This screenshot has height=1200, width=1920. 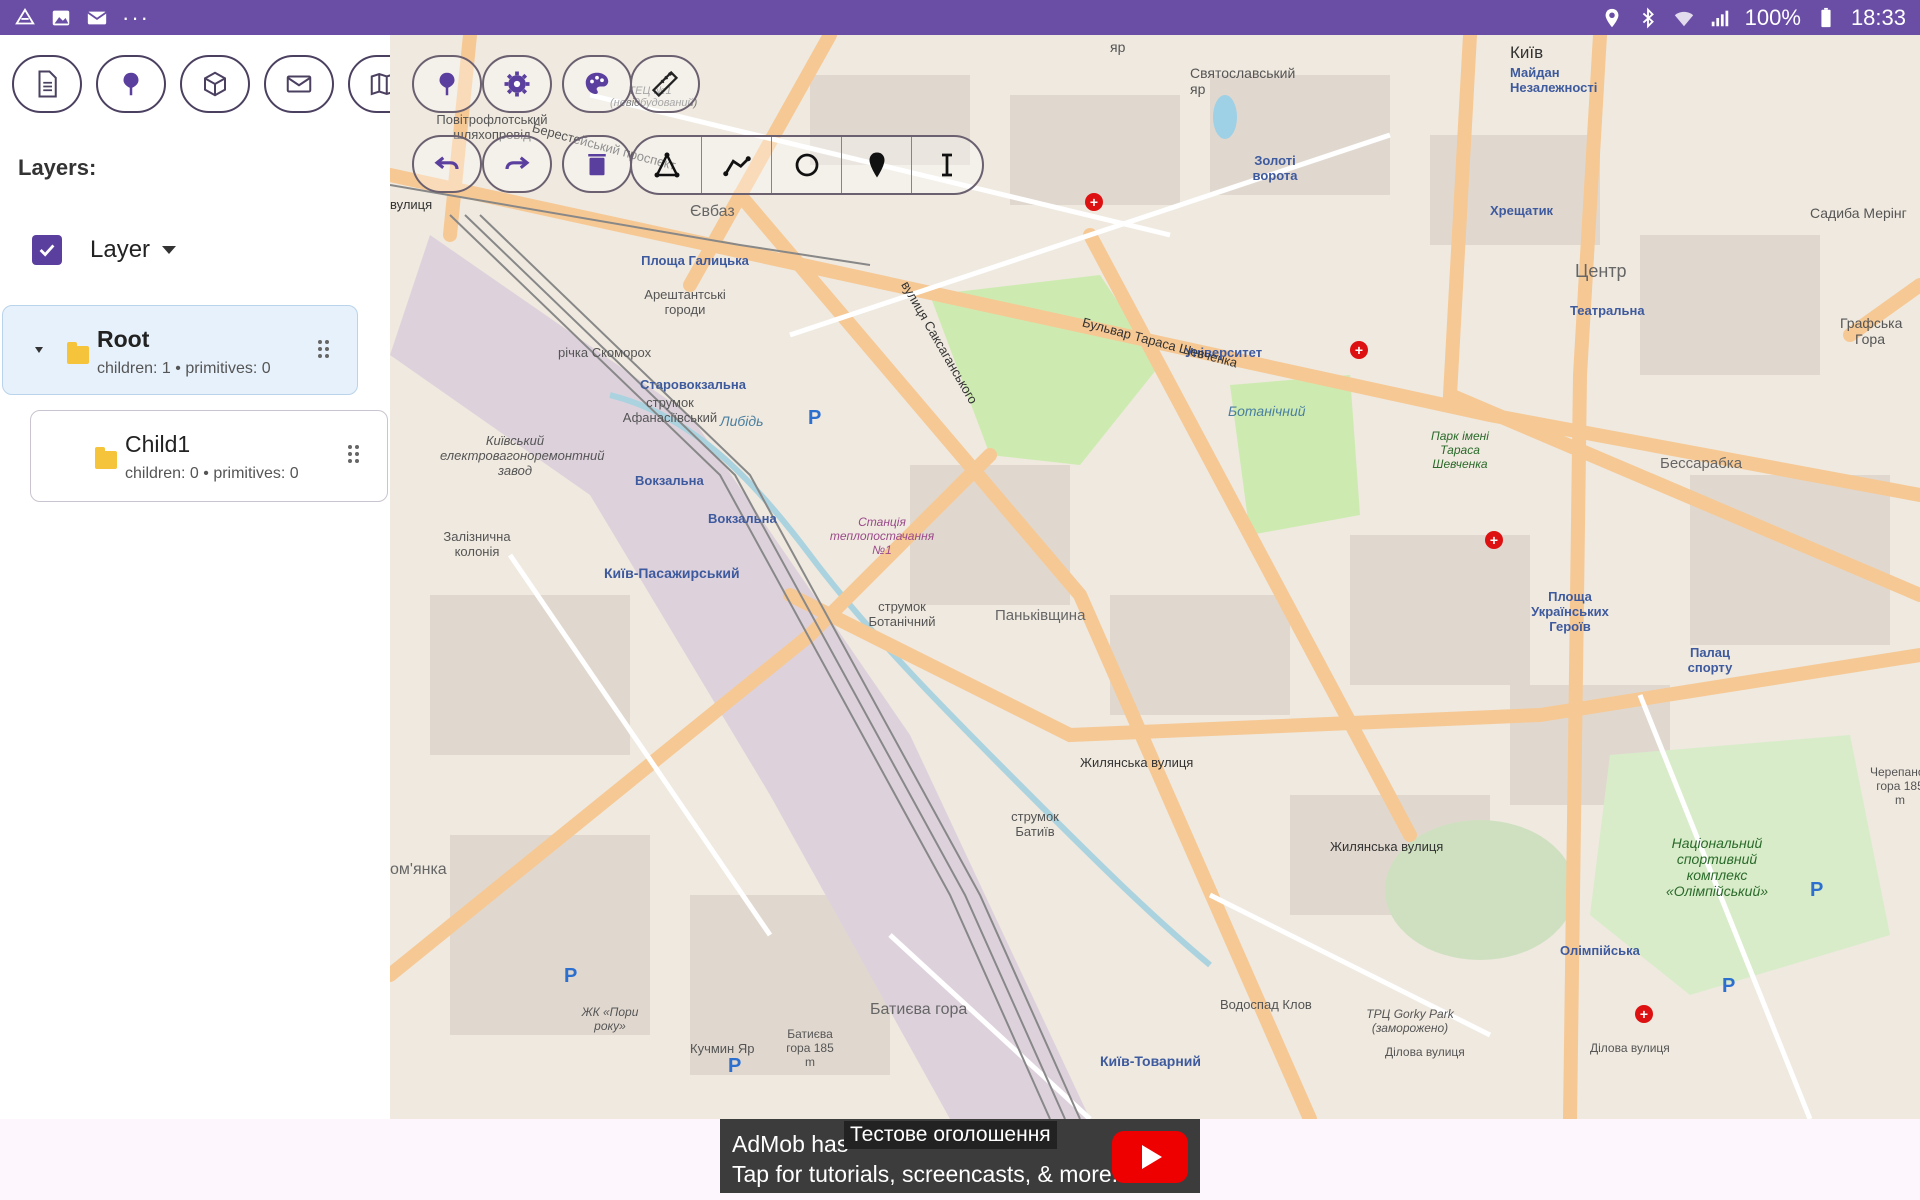 I want to click on redo-button, so click(x=517, y=164).